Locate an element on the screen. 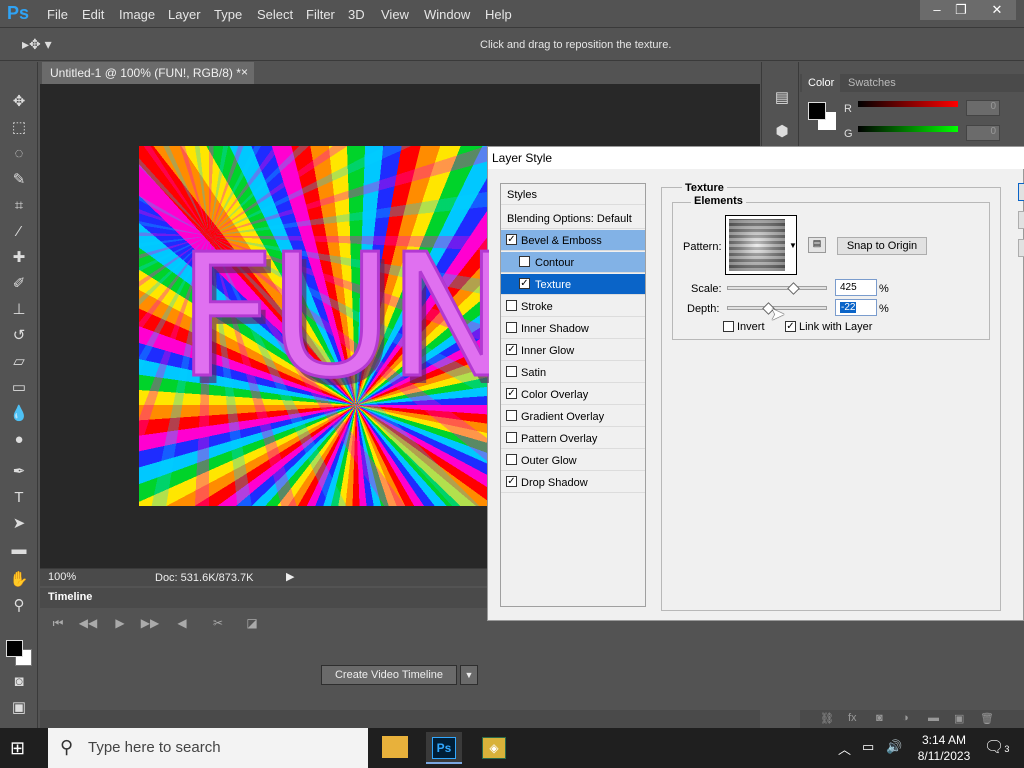 The width and height of the screenshot is (1024, 768). new-preset-icon: ▤ is located at coordinates (817, 245).